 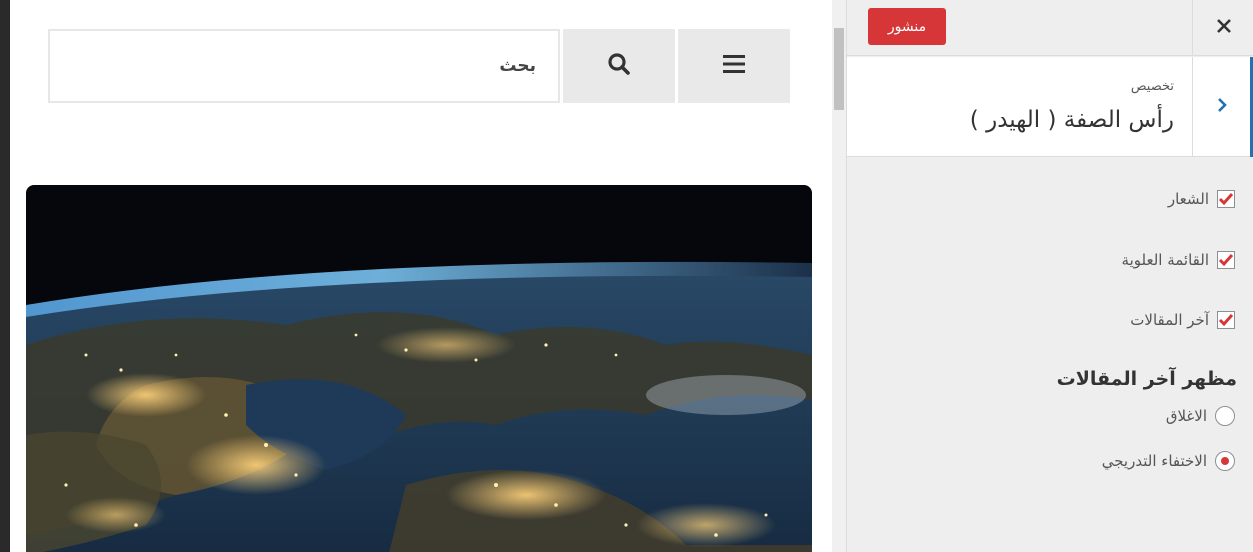 I want to click on close-icon, so click(x=1224, y=28).